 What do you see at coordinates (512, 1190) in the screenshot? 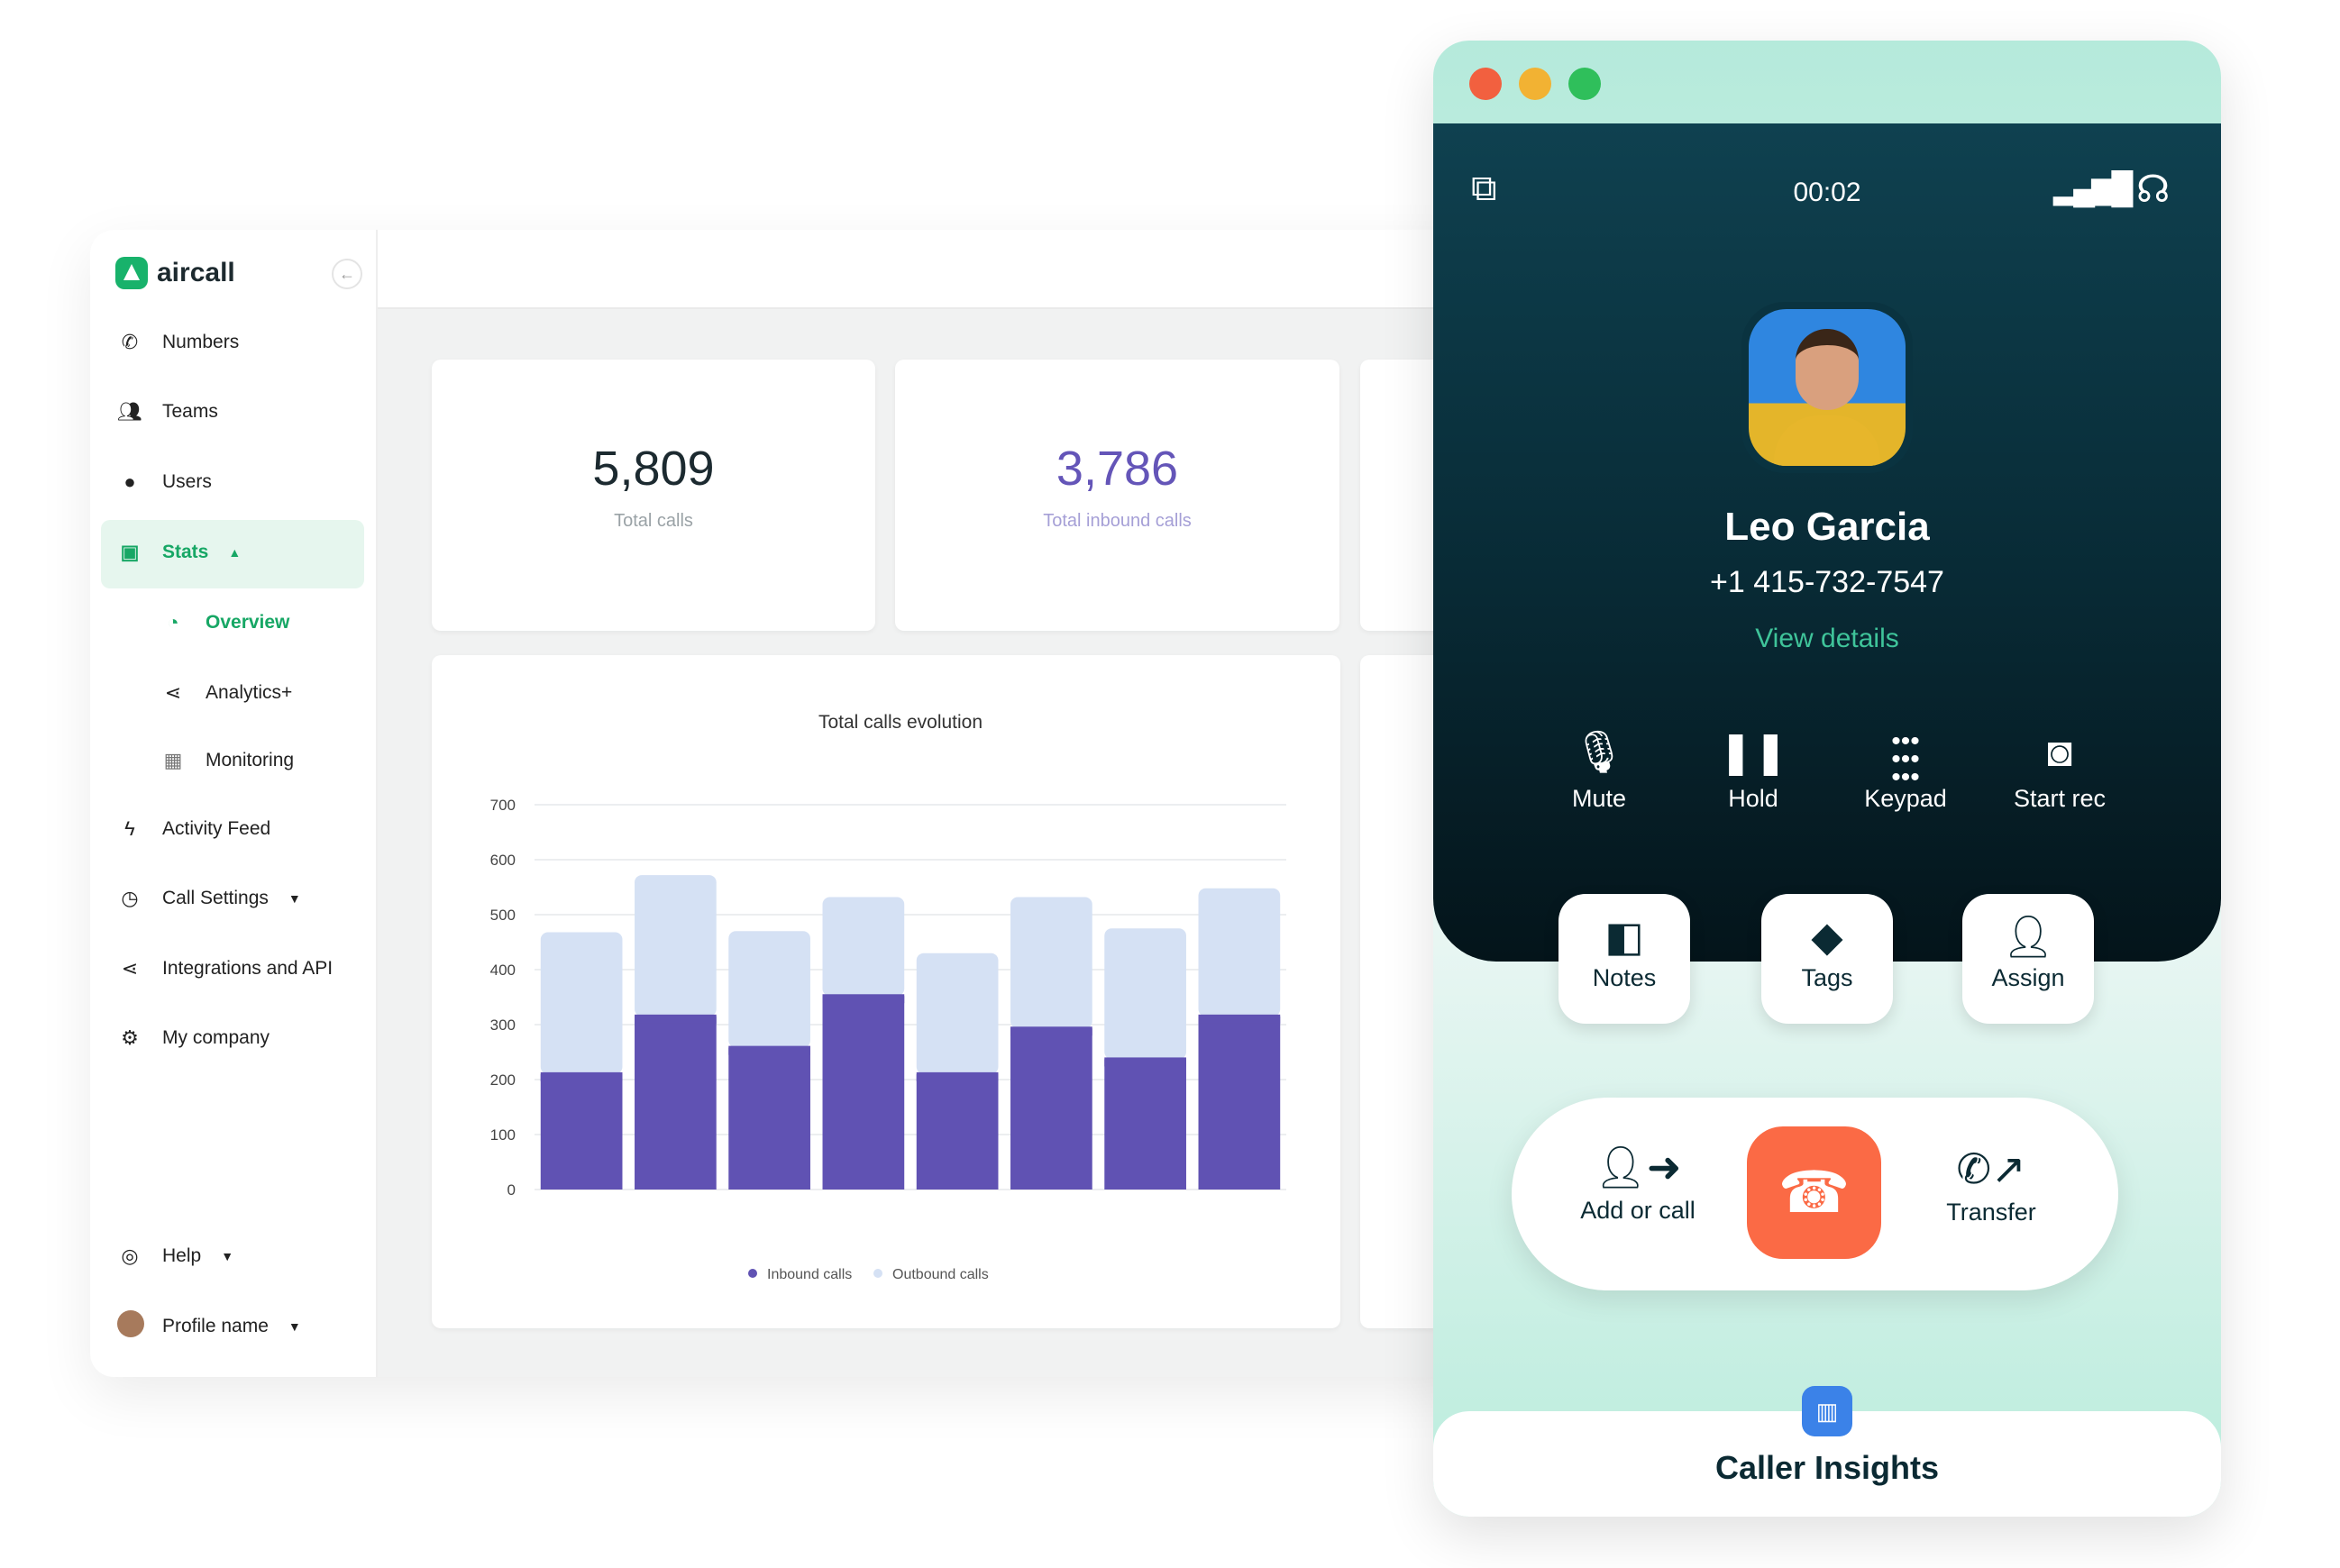
I see `y-tick-label: 0` at bounding box center [512, 1190].